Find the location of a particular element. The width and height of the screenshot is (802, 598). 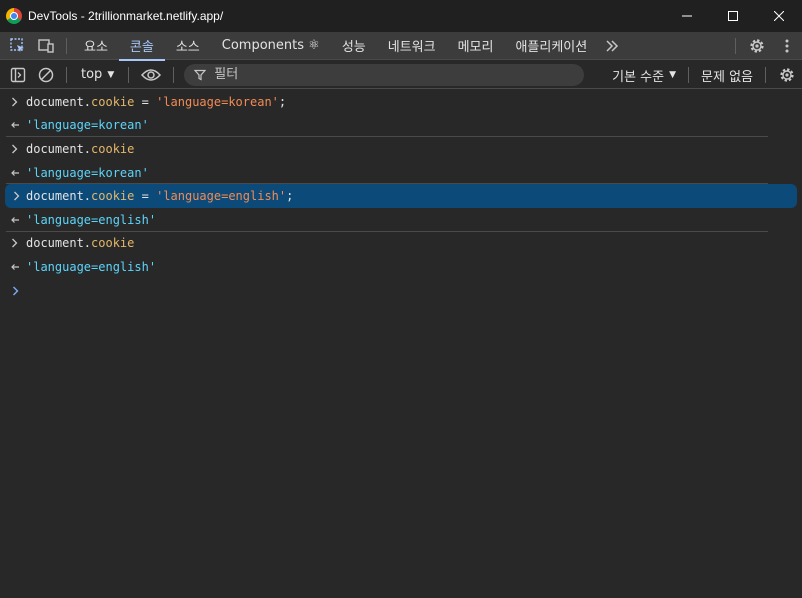

close-icon is located at coordinates (779, 16).